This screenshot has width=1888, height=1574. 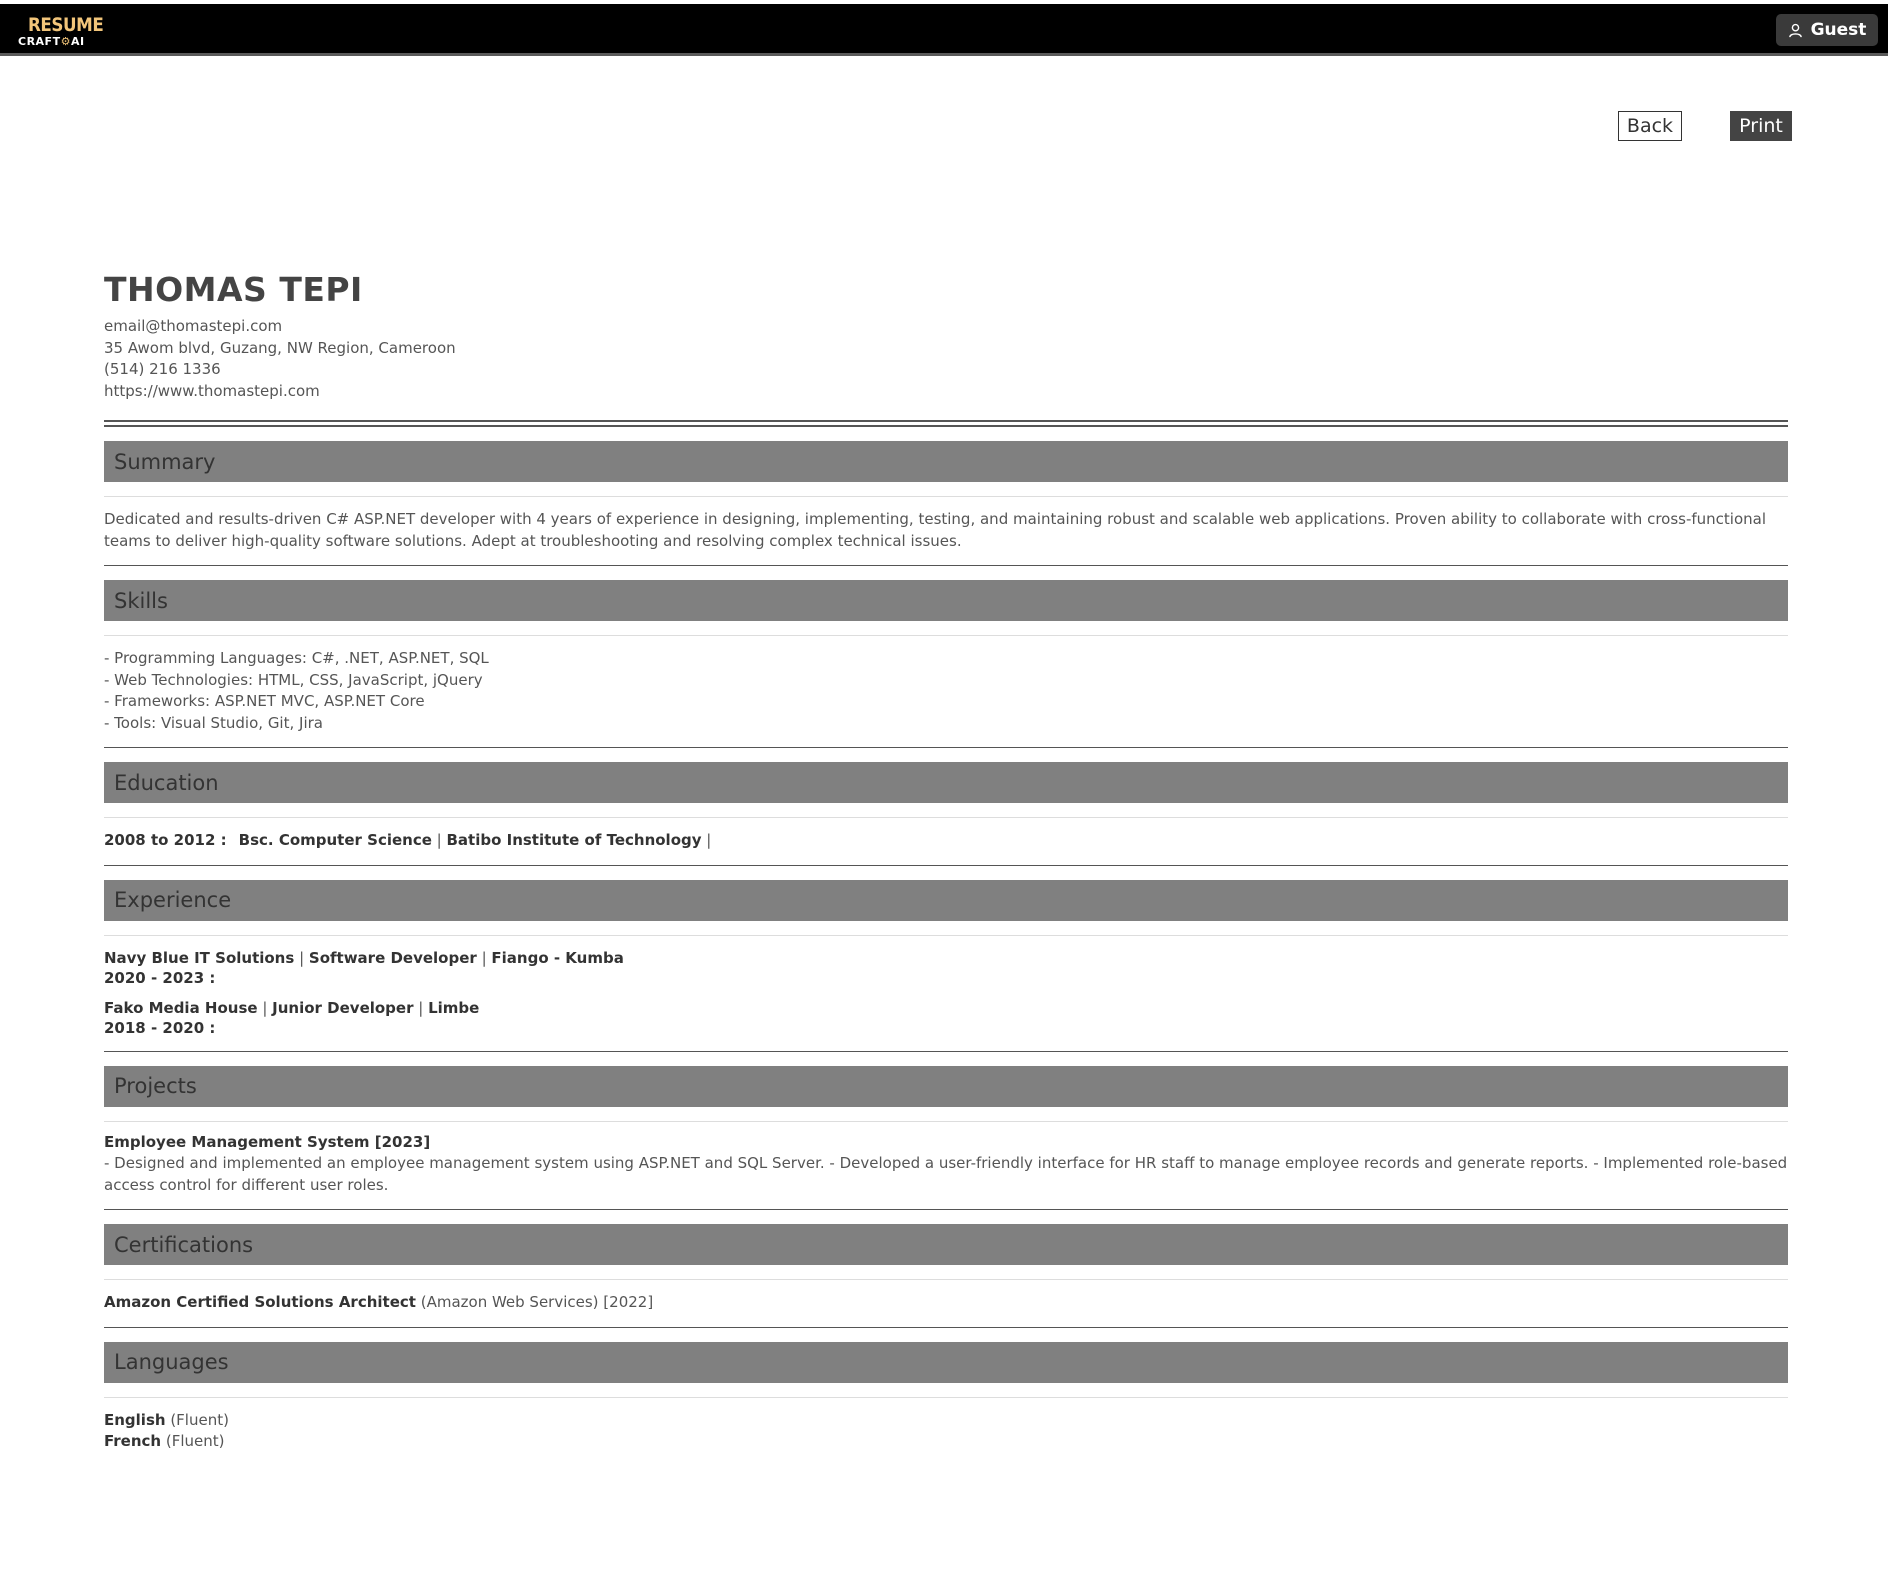 I want to click on certification-issuer: (Amazon Web Services) [2022], so click(x=534, y=1302).